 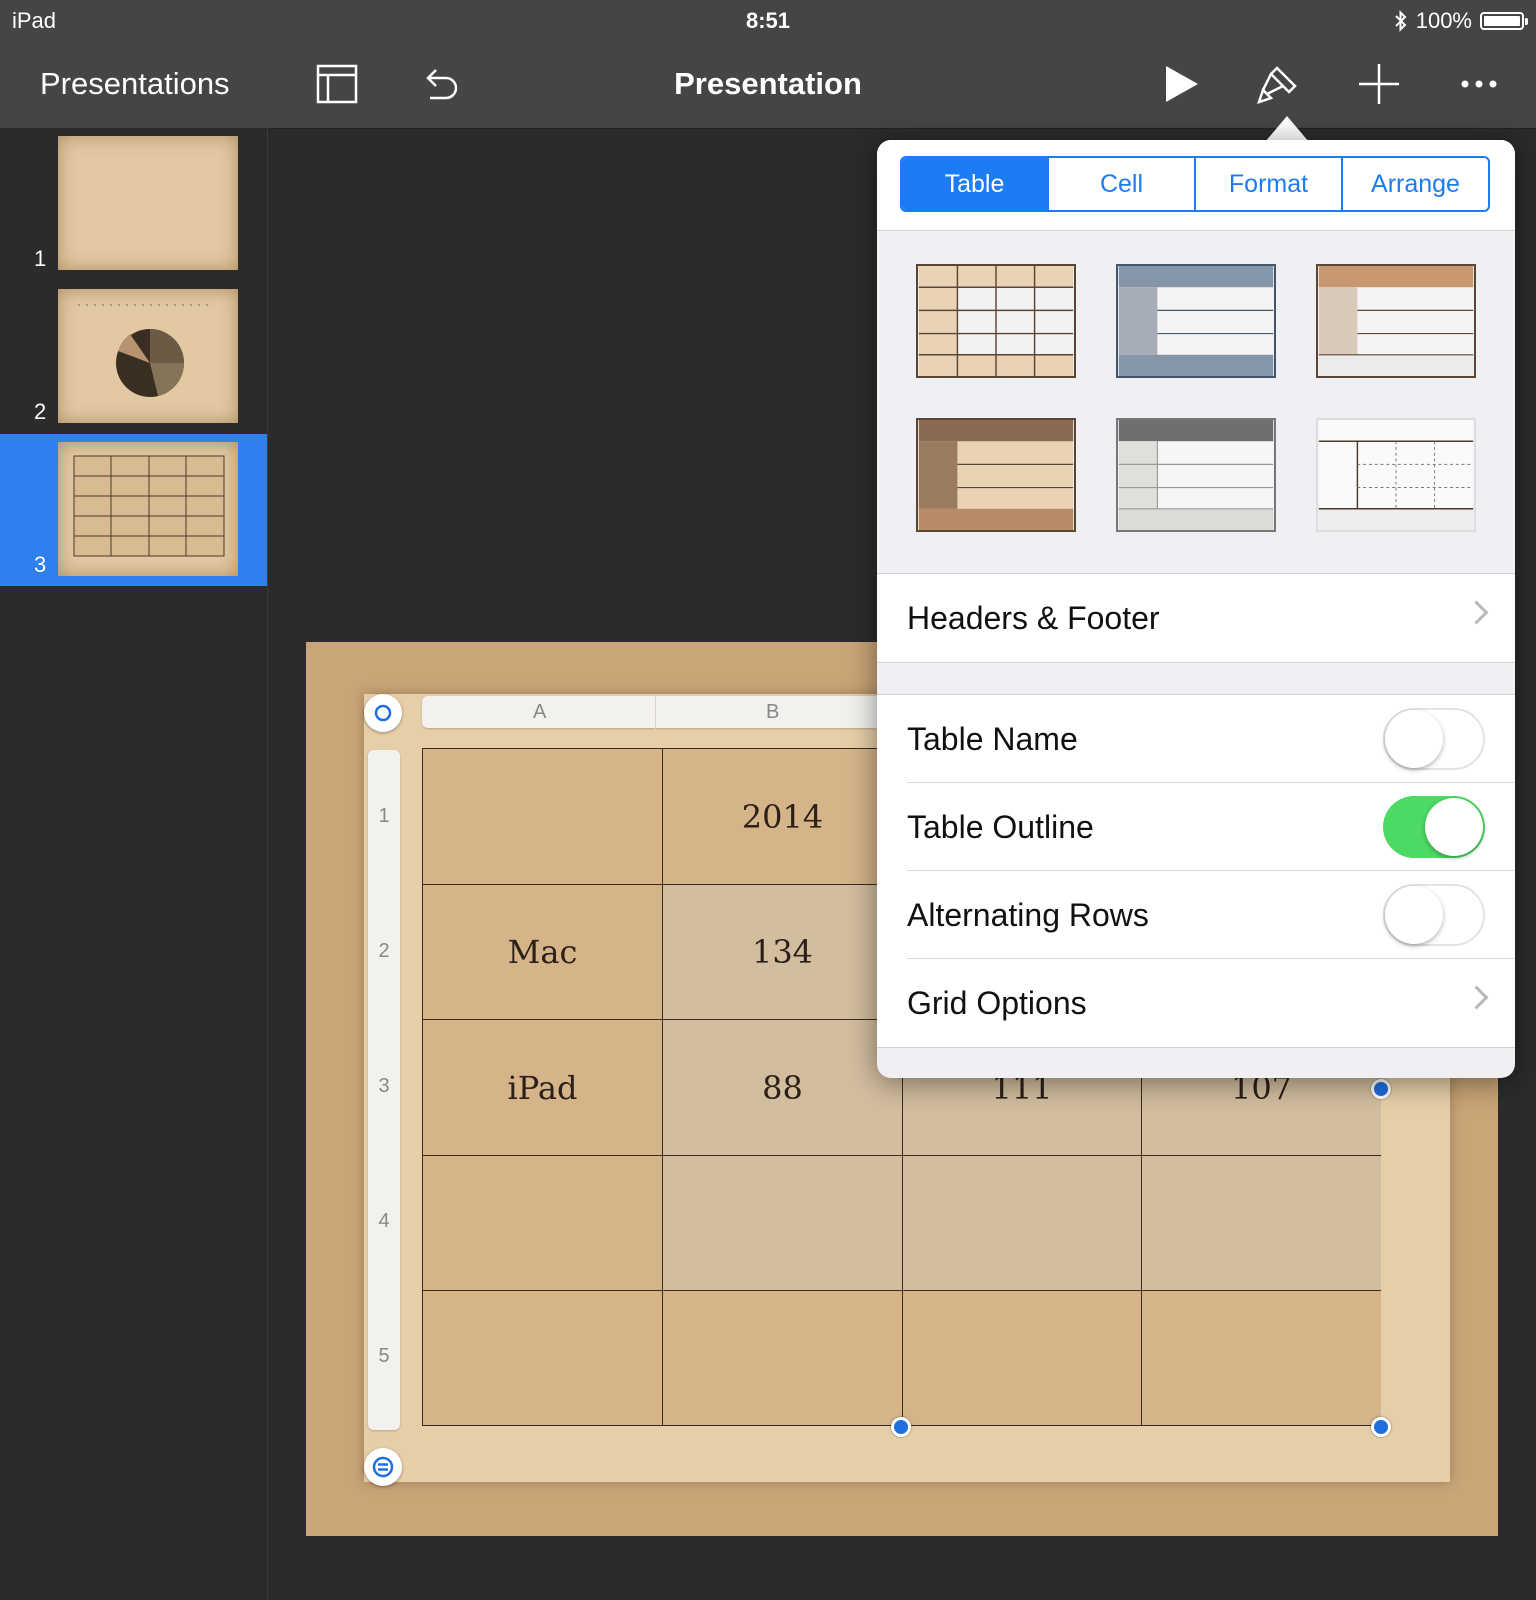 What do you see at coordinates (1196, 915) in the screenshot?
I see `alternating-rows-row: Alternating Rows` at bounding box center [1196, 915].